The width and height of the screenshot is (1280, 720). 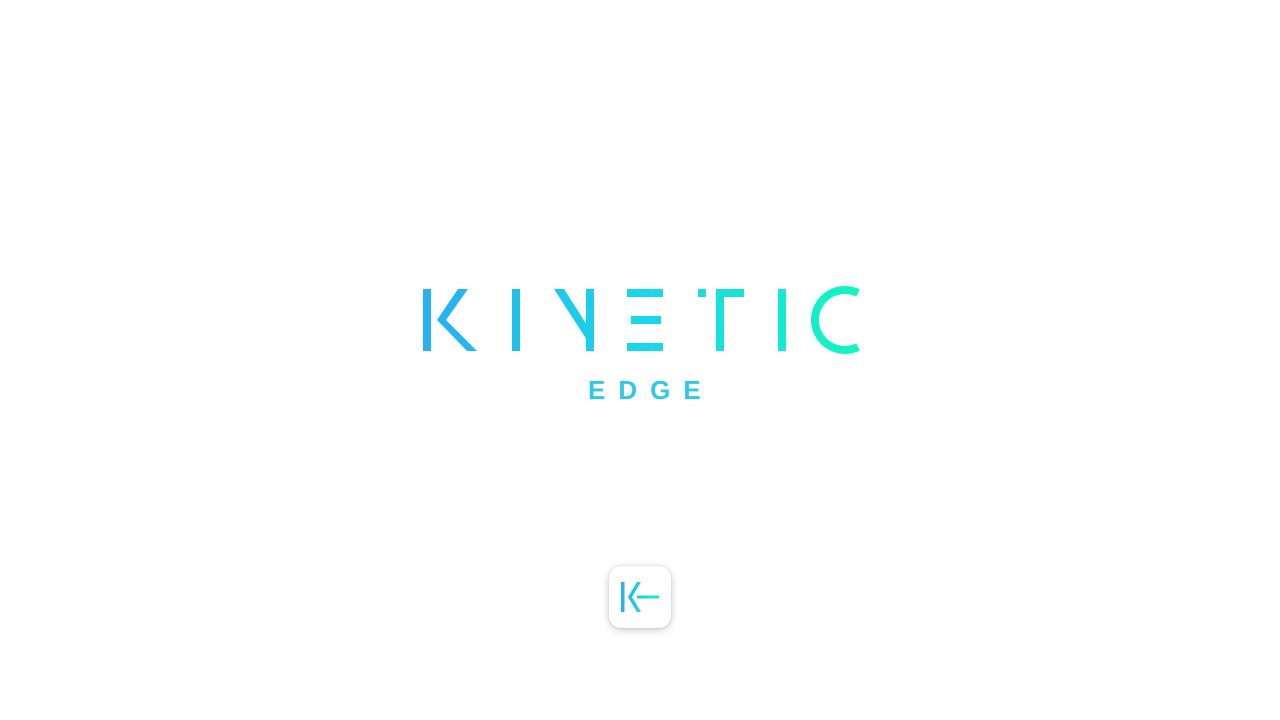 What do you see at coordinates (645, 320) in the screenshot?
I see `letter-e` at bounding box center [645, 320].